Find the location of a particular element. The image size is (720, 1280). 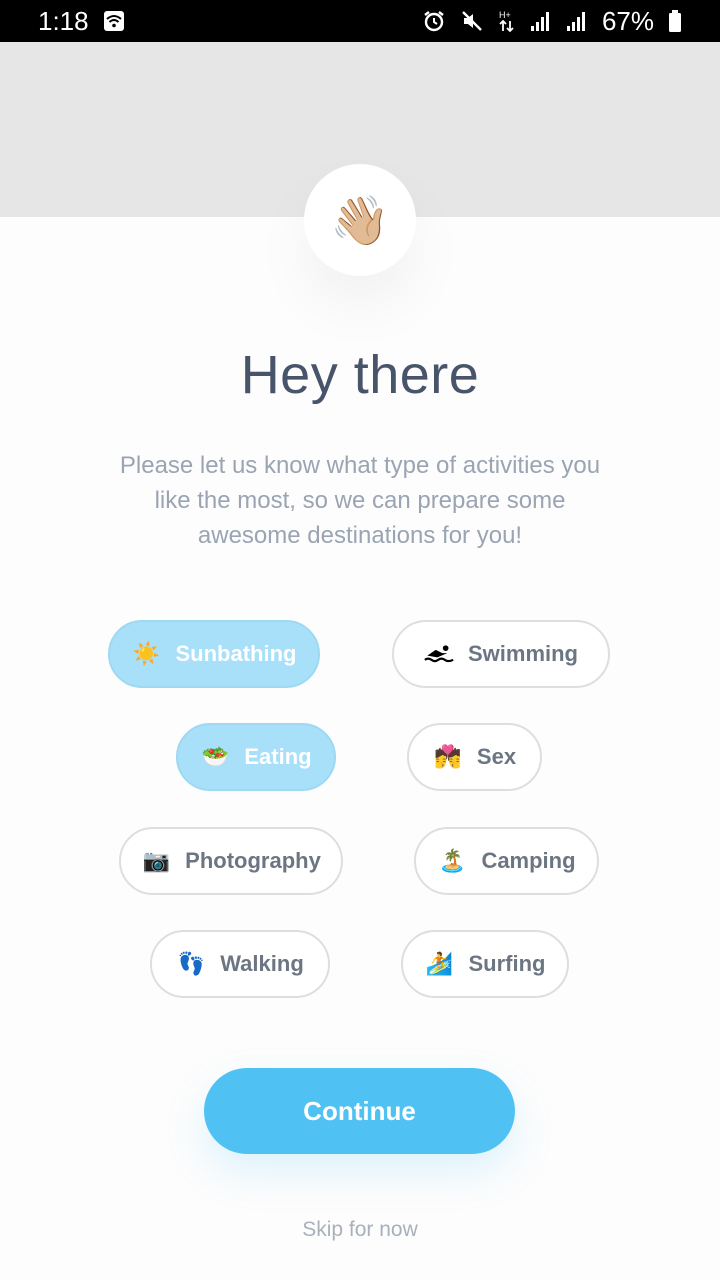

chip-label: Walking is located at coordinates (262, 963).